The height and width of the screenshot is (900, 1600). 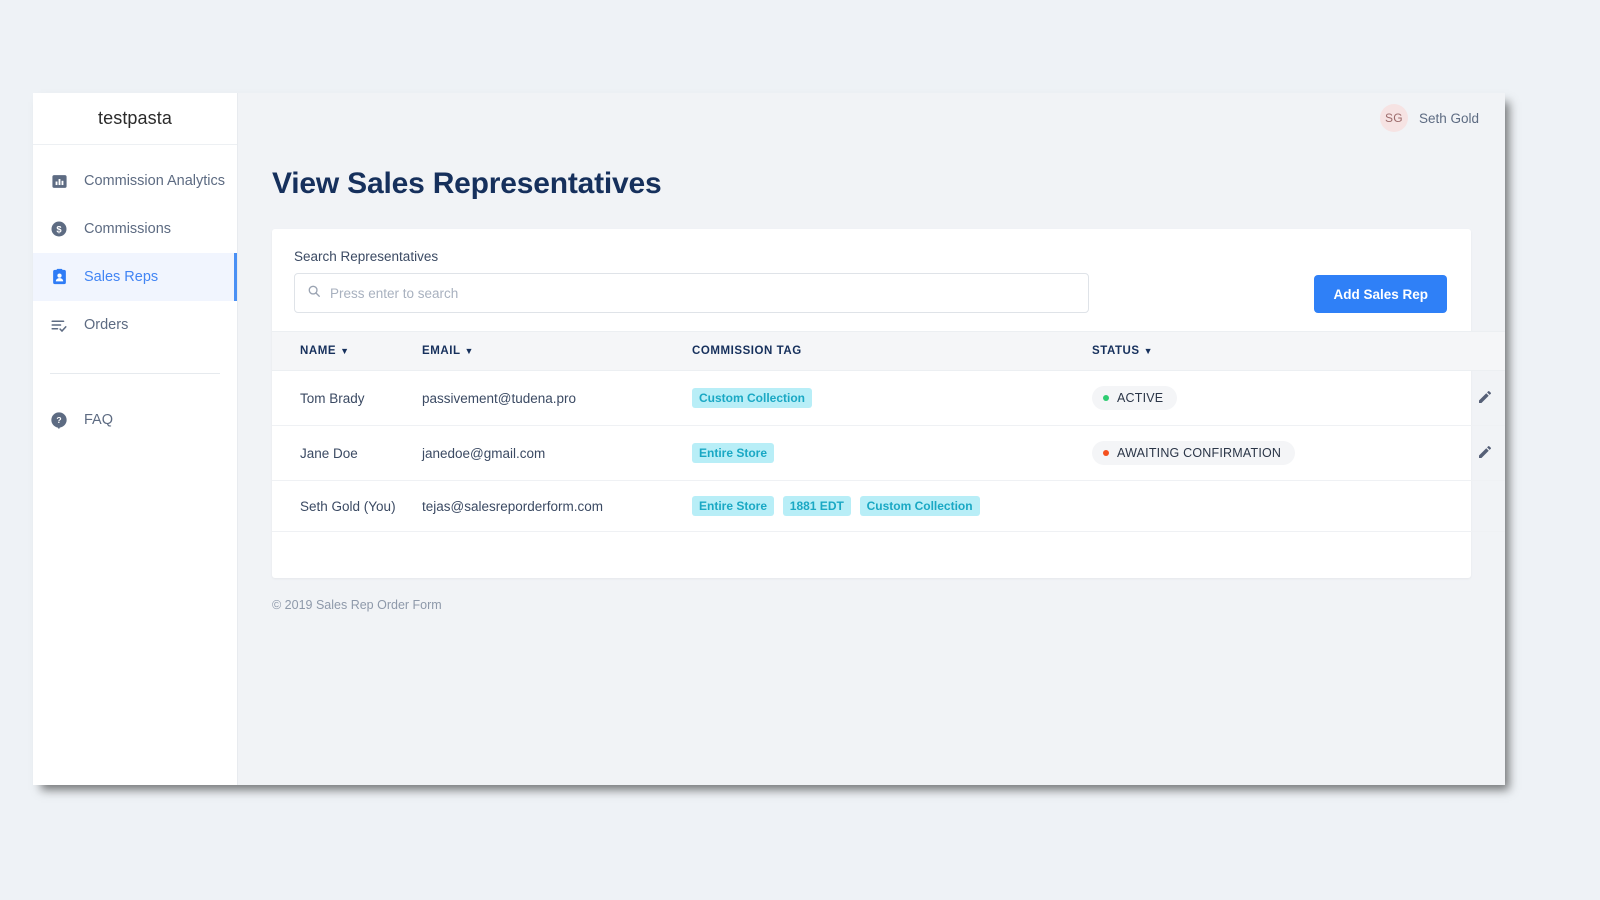 What do you see at coordinates (1242, 506) in the screenshot?
I see `cell-status` at bounding box center [1242, 506].